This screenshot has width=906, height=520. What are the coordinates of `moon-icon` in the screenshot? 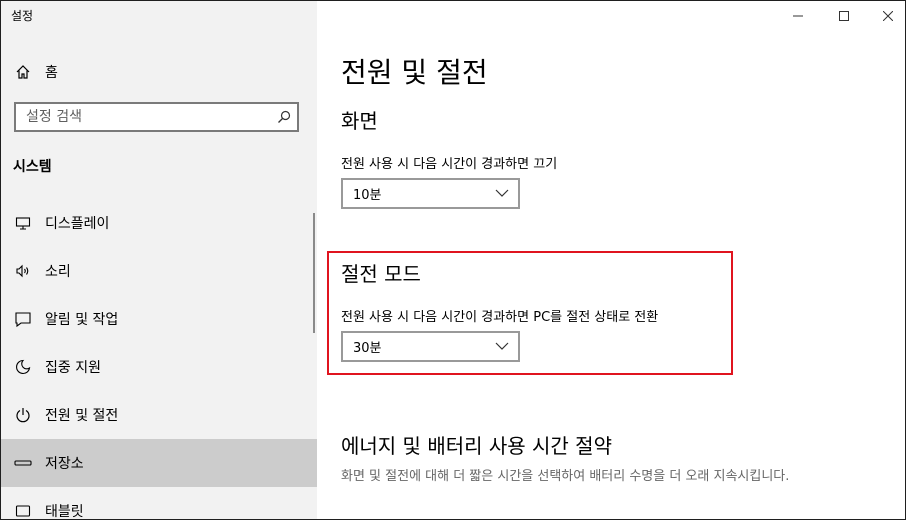 It's located at (23, 367).